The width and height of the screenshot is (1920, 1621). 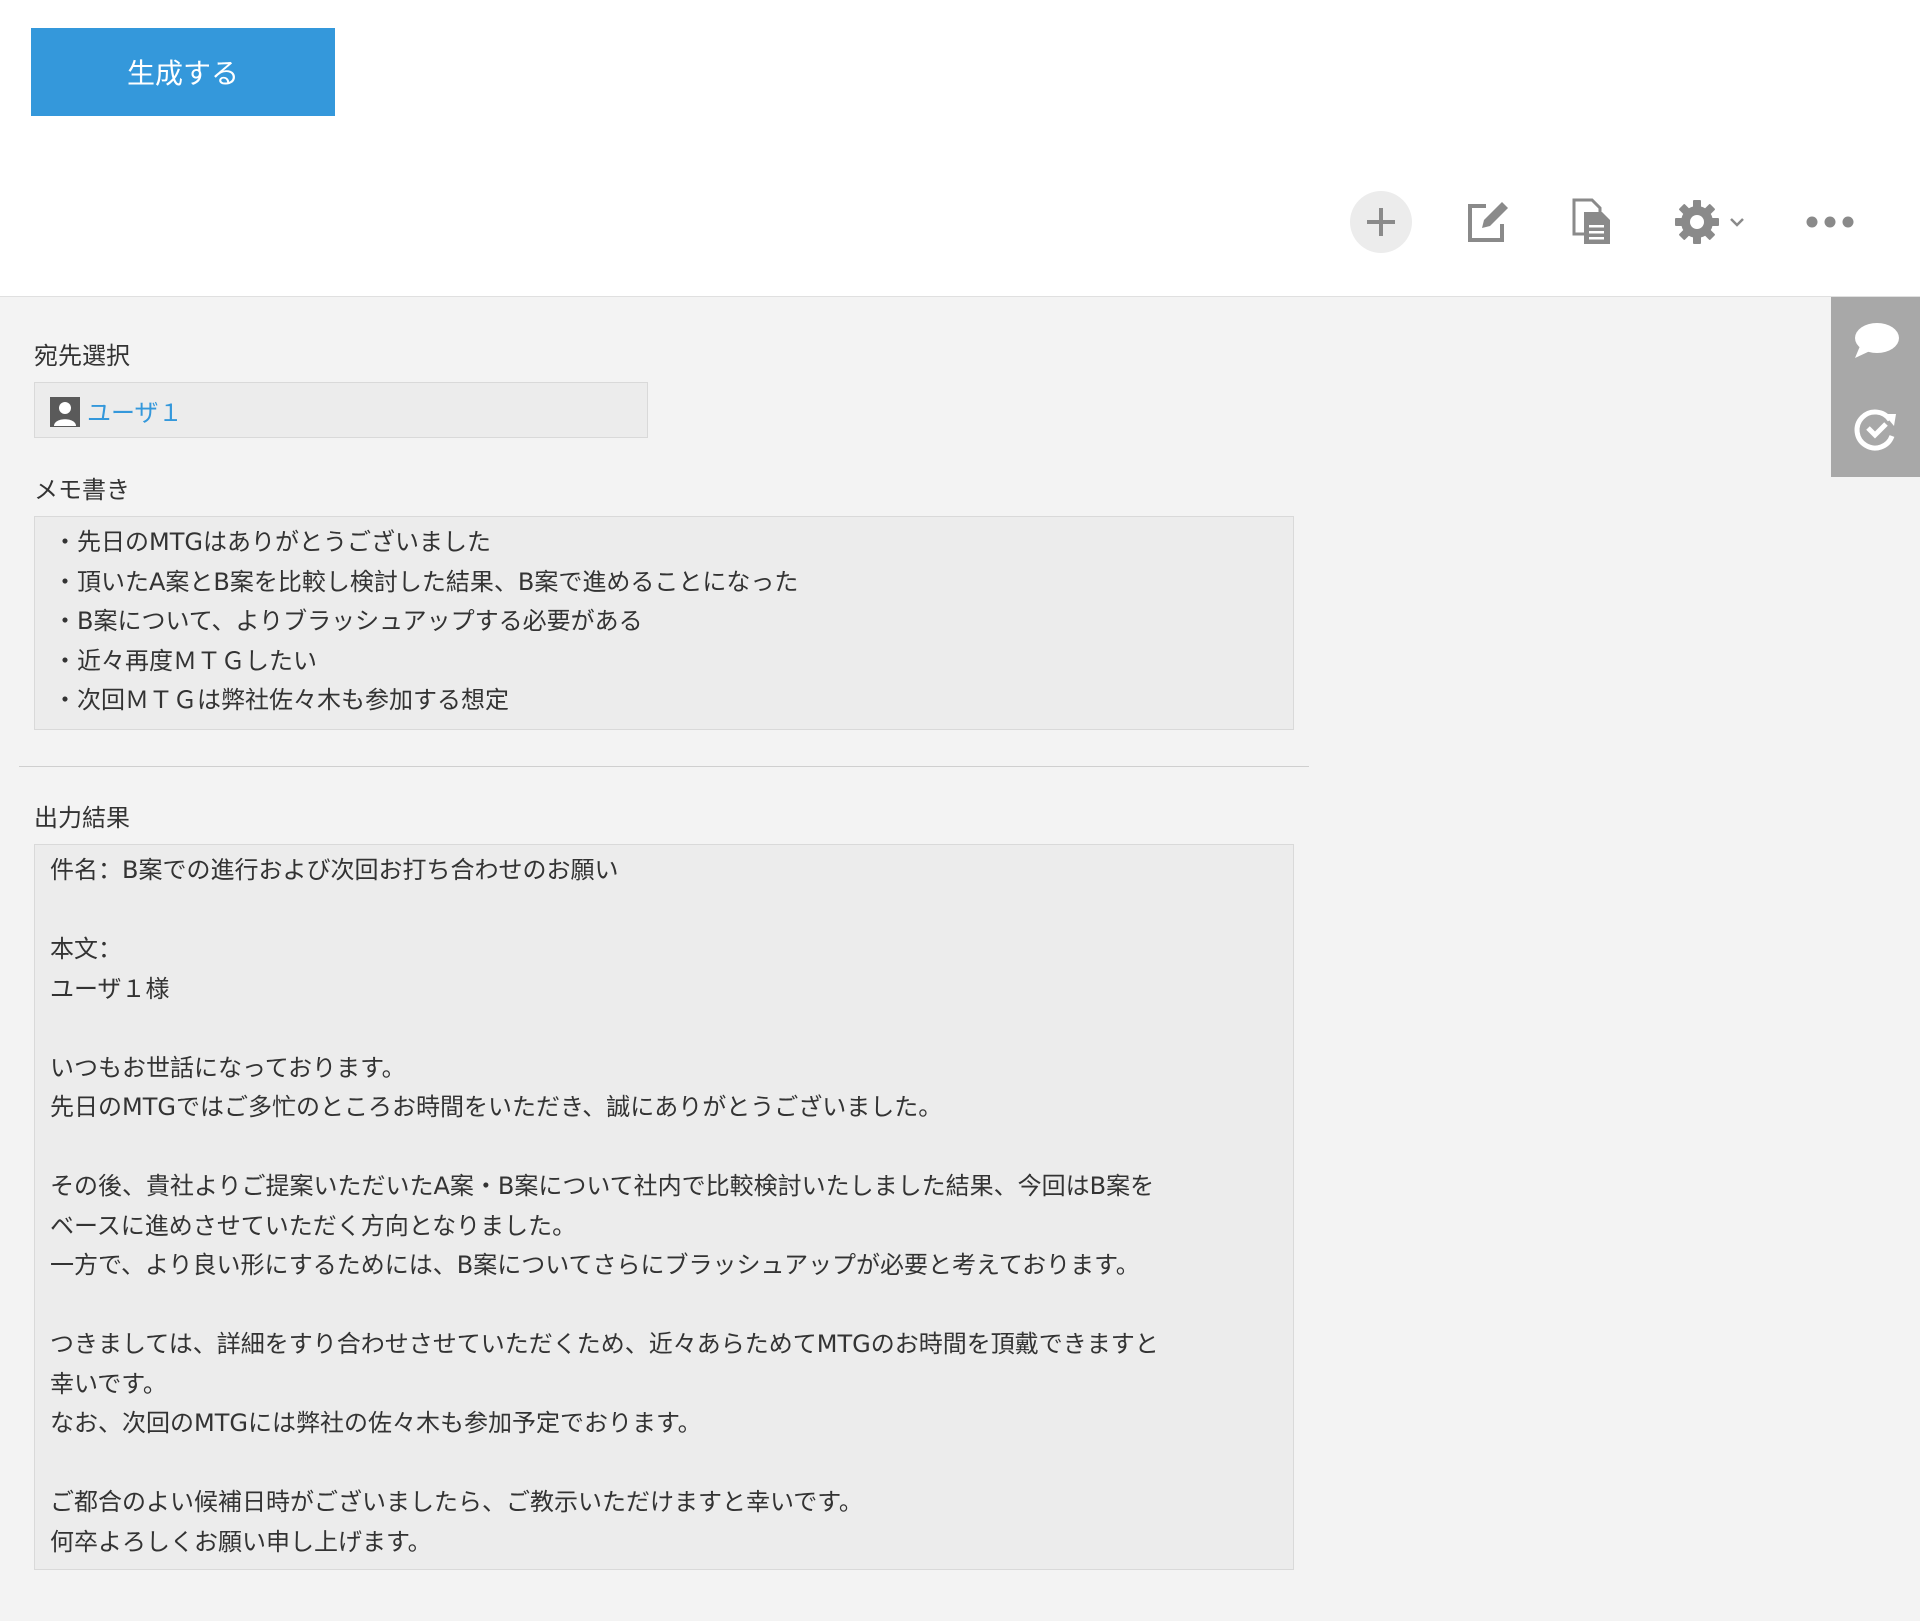 I want to click on settings-button, so click(x=1709, y=222).